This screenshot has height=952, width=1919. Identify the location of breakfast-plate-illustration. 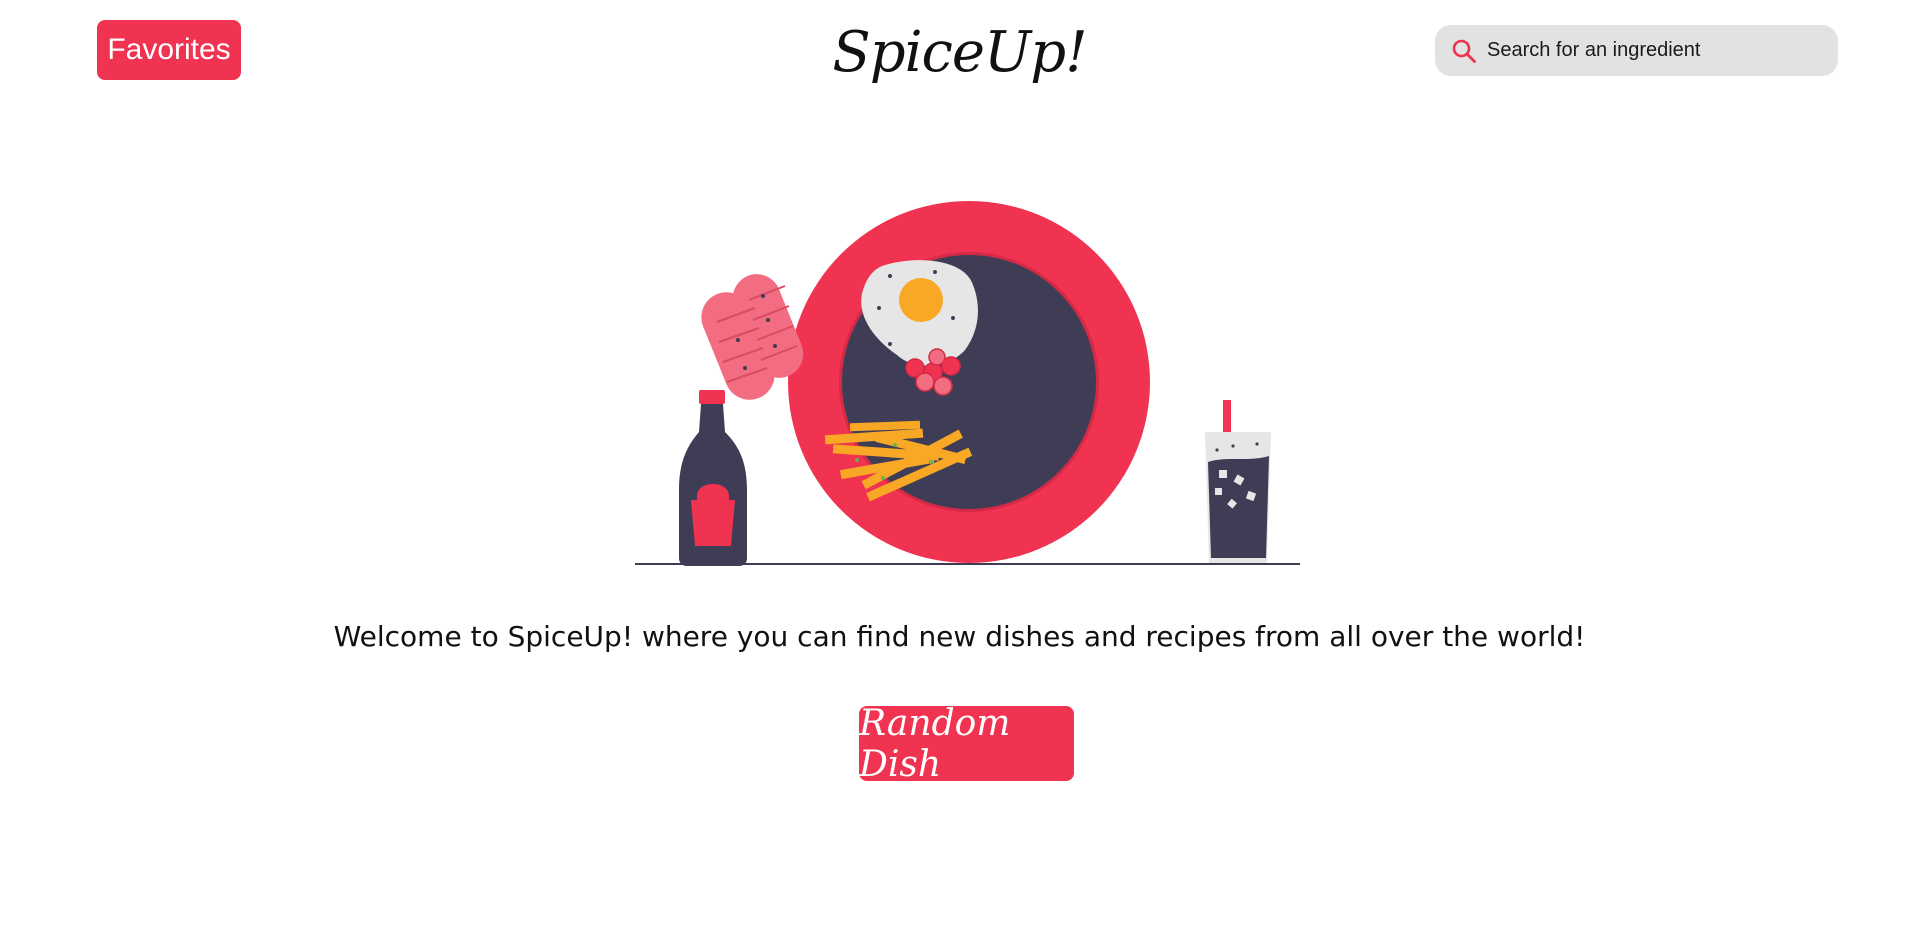
(967, 383).